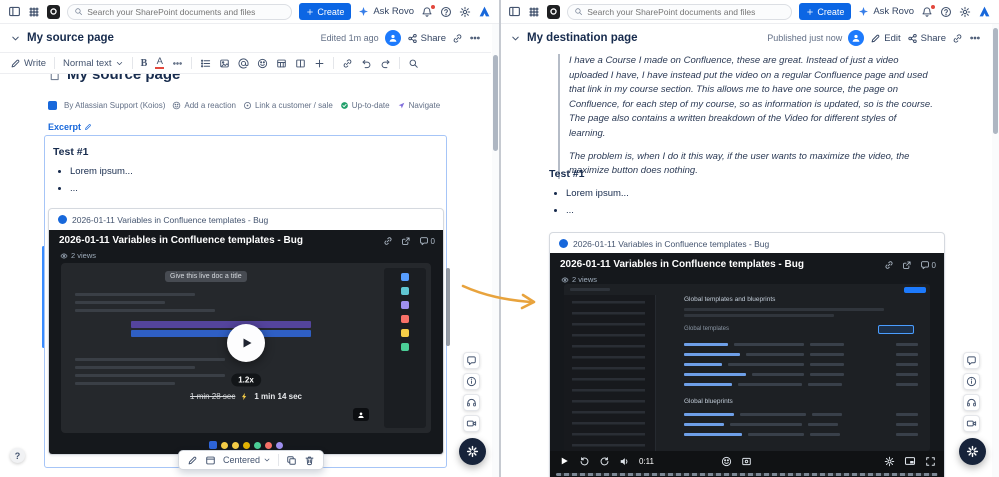 Image resolution: width=999 pixels, height=477 pixels. Describe the element at coordinates (584, 461) in the screenshot. I see `rewind-icon` at that location.